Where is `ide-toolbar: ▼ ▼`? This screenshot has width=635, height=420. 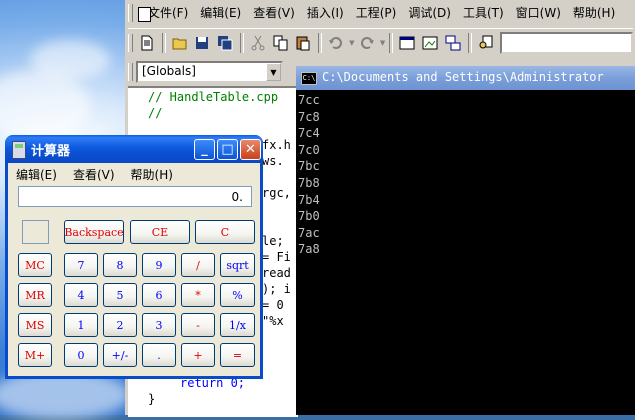
ide-toolbar: ▼ ▼ is located at coordinates (380, 42).